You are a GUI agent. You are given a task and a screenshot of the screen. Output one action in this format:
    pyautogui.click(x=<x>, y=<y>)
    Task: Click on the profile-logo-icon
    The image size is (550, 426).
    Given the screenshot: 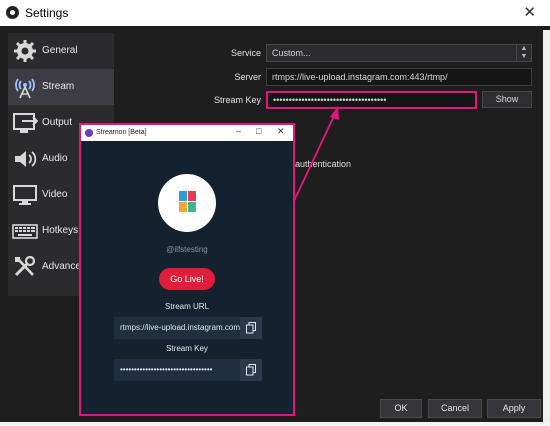 What is the action you would take?
    pyautogui.click(x=188, y=202)
    